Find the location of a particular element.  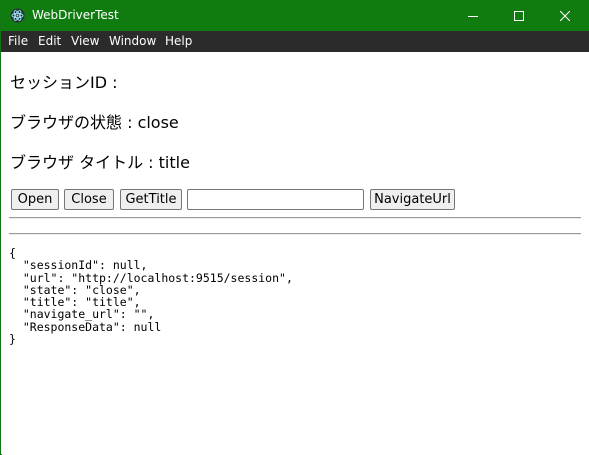

session-id-label: セッションID : is located at coordinates (64, 82).